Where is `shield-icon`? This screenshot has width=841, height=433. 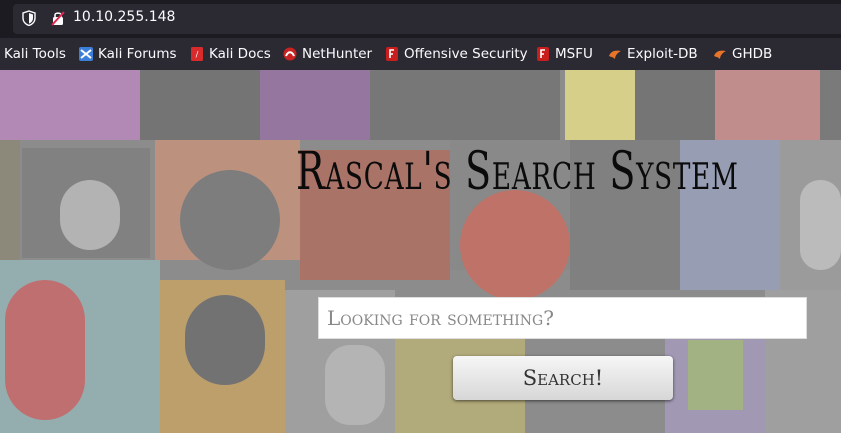
shield-icon is located at coordinates (29, 18).